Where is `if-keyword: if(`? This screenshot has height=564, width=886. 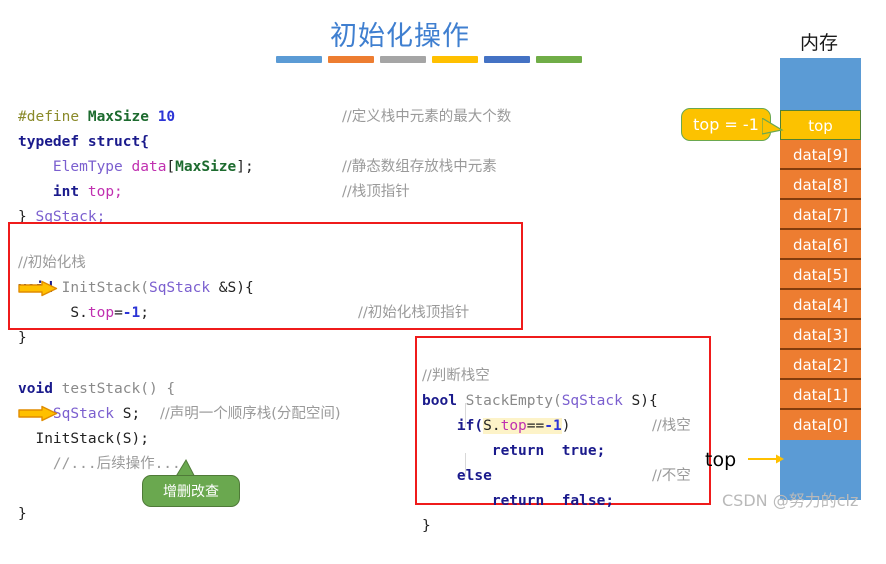
if-keyword: if( is located at coordinates (470, 426).